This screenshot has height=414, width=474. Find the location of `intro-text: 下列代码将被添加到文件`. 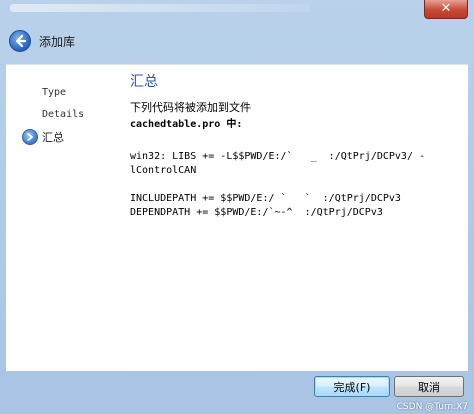

intro-text: 下列代码将被添加到文件 is located at coordinates (190, 107).